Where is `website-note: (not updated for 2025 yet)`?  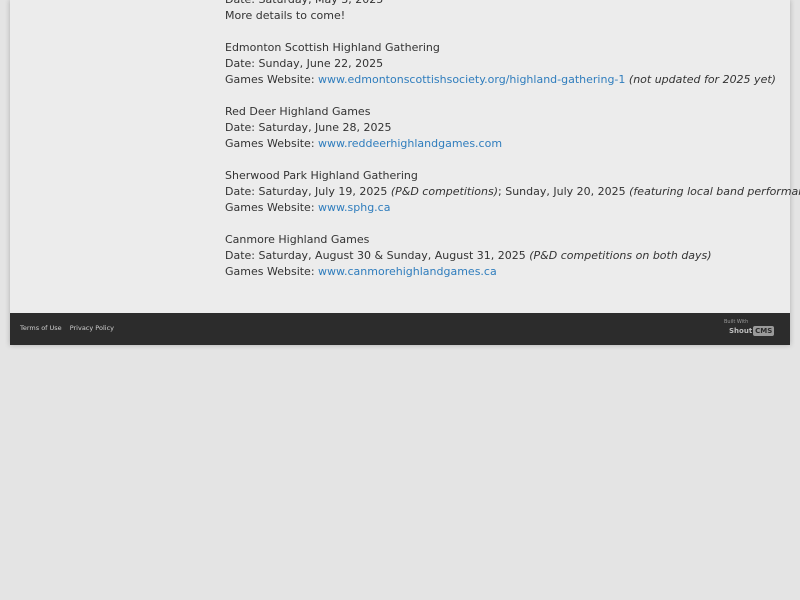 website-note: (not updated for 2025 yet) is located at coordinates (700, 79).